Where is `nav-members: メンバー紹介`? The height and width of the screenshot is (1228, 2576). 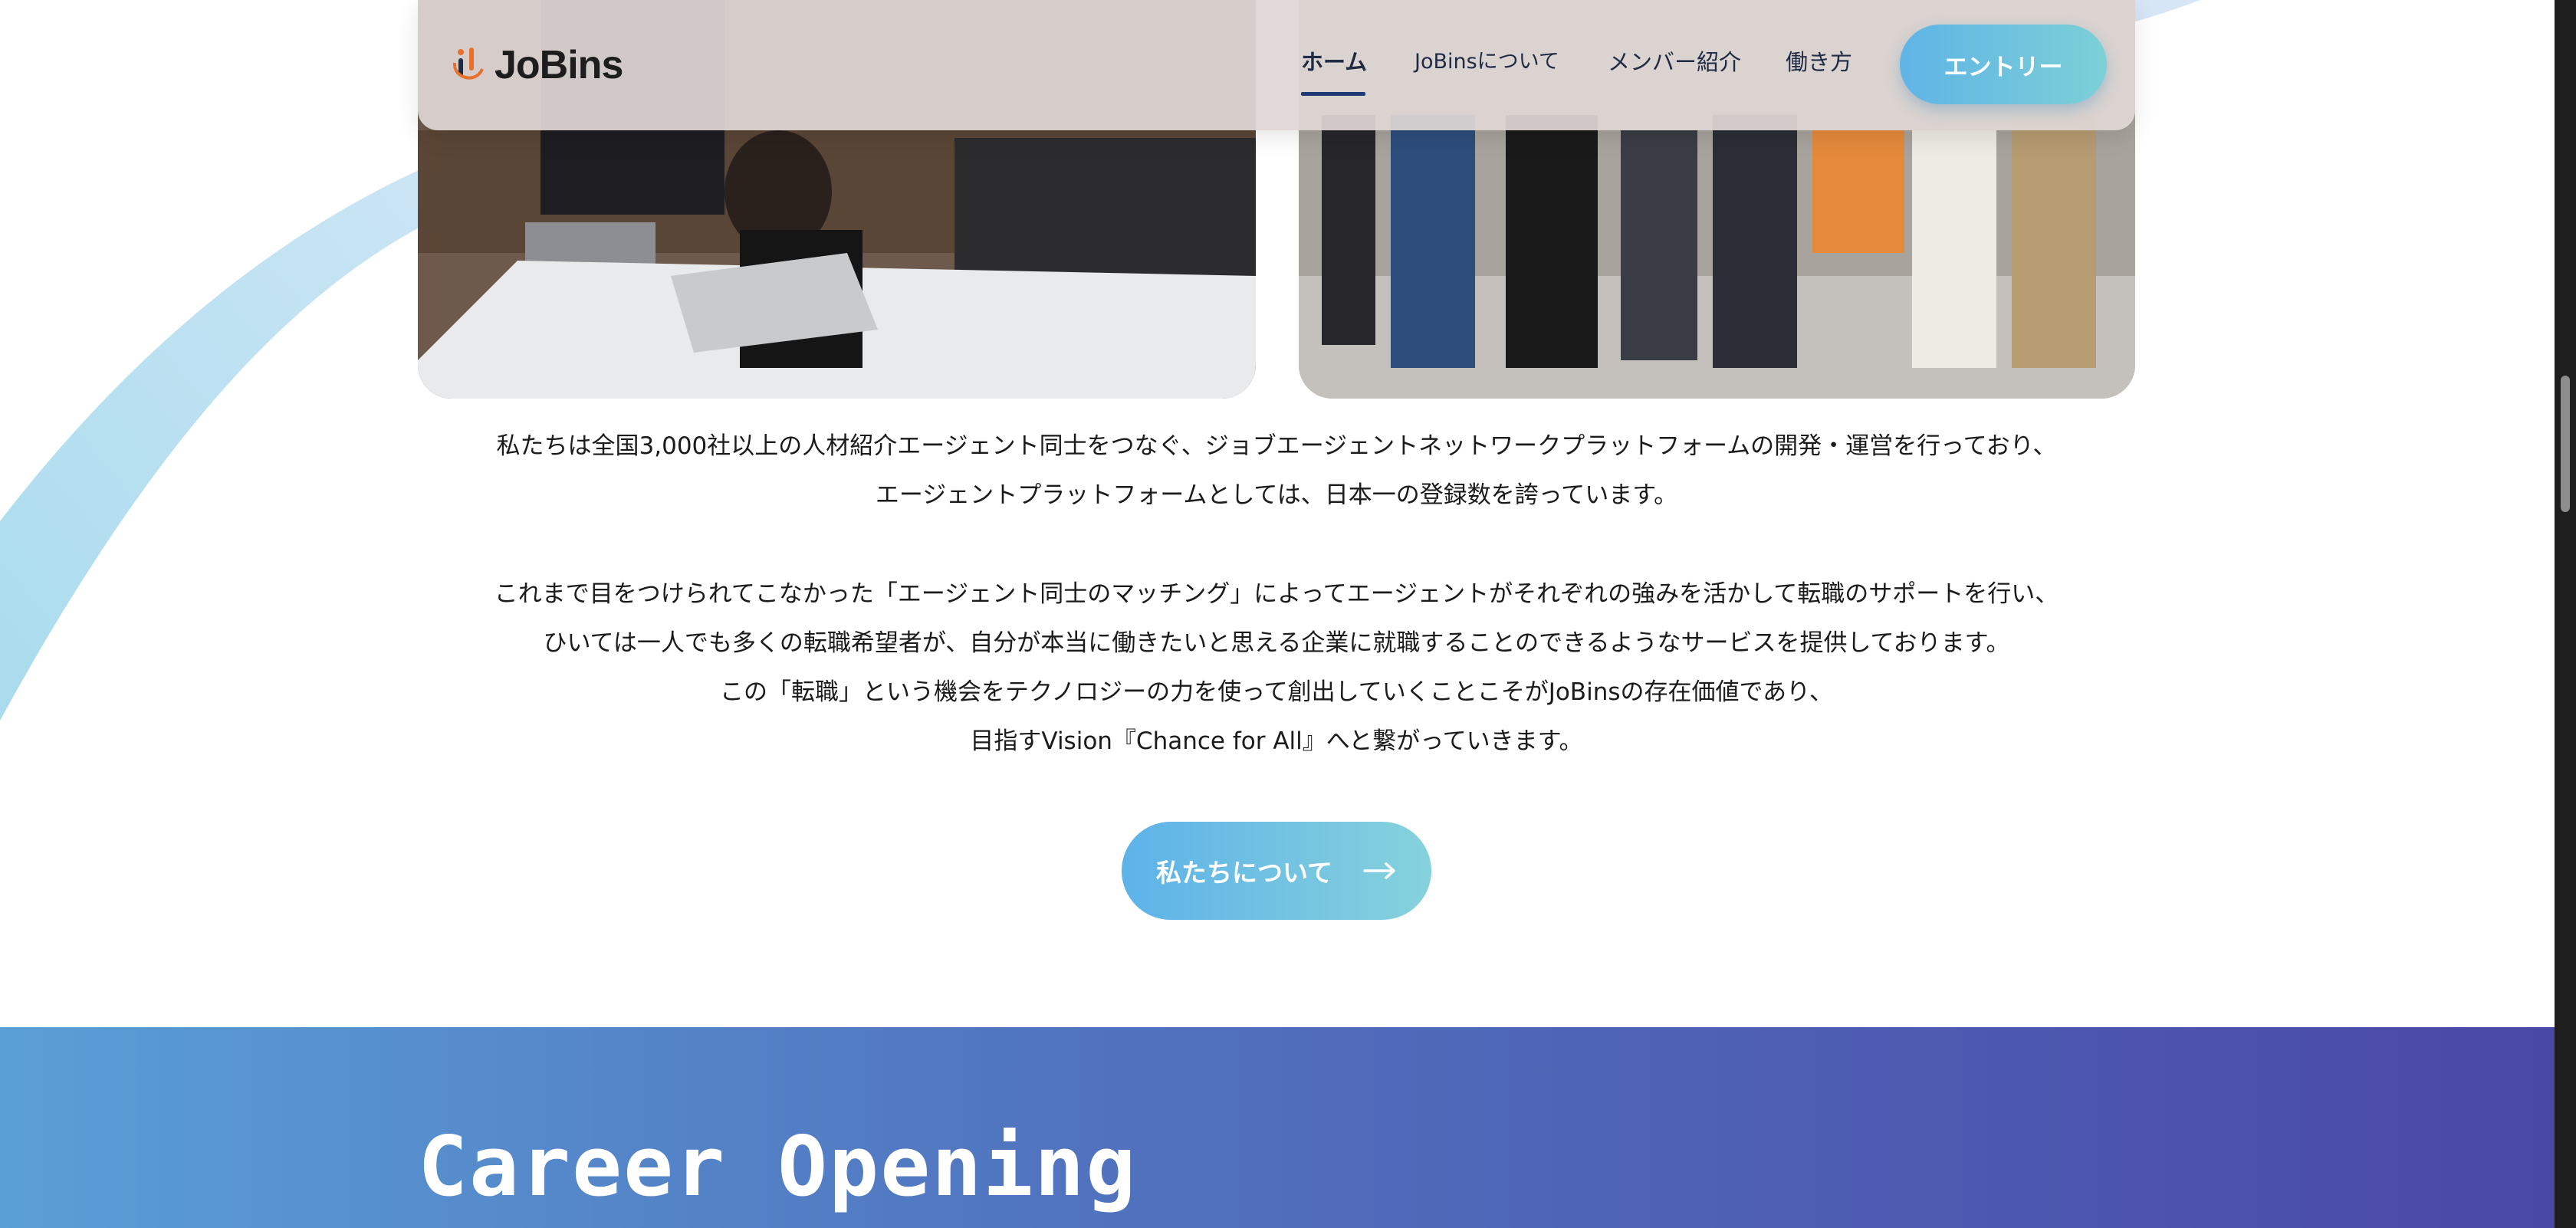 nav-members: メンバー紹介 is located at coordinates (1674, 60).